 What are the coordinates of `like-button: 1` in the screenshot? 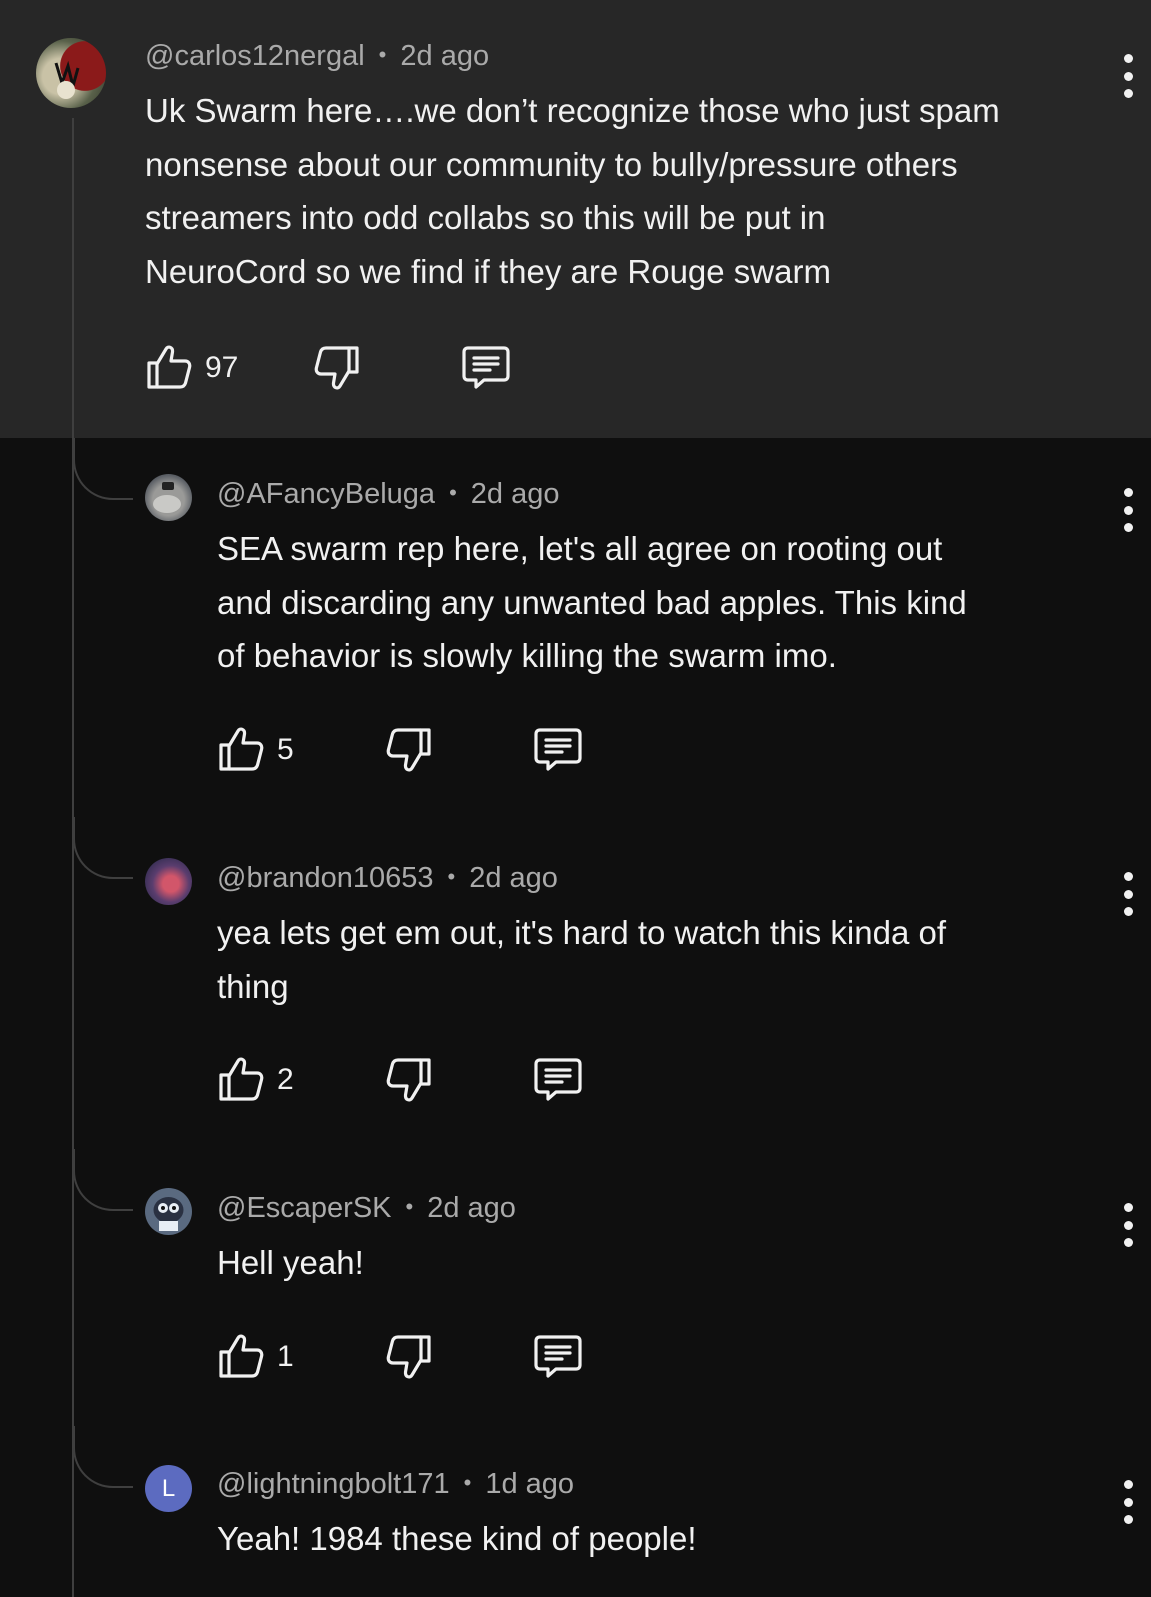 It's located at (255, 1357).